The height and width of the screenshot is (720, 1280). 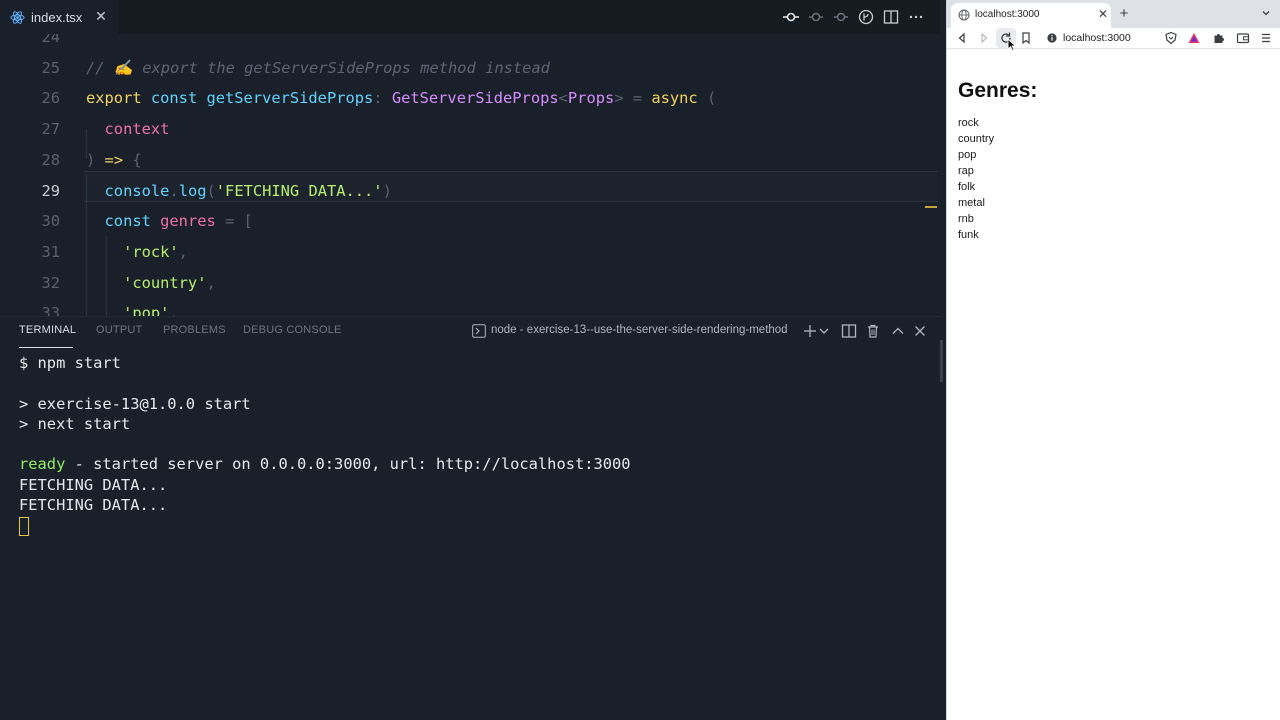 What do you see at coordinates (470, 129) in the screenshot?
I see `code-line: 27 context` at bounding box center [470, 129].